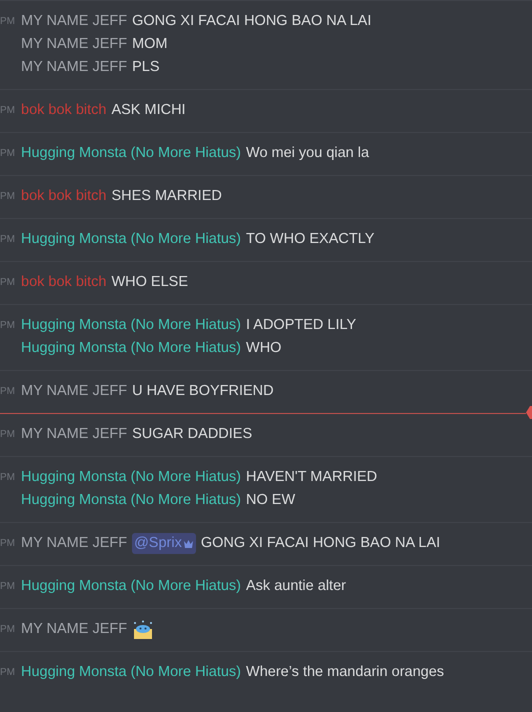 This screenshot has width=532, height=712. Describe the element at coordinates (271, 500) in the screenshot. I see `message-text: NO EW` at that location.